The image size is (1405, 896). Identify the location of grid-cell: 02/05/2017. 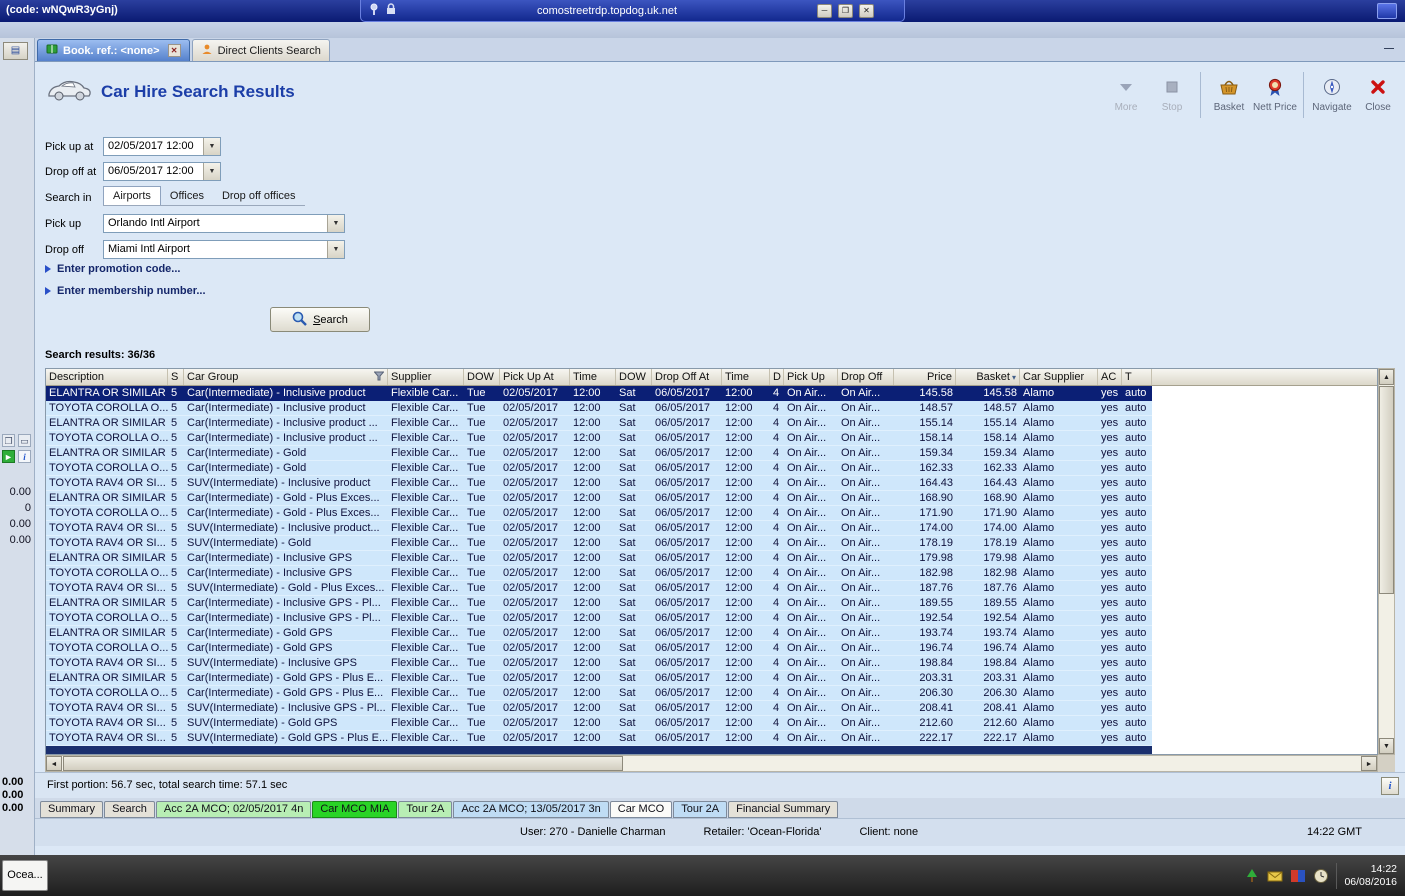
(531, 738).